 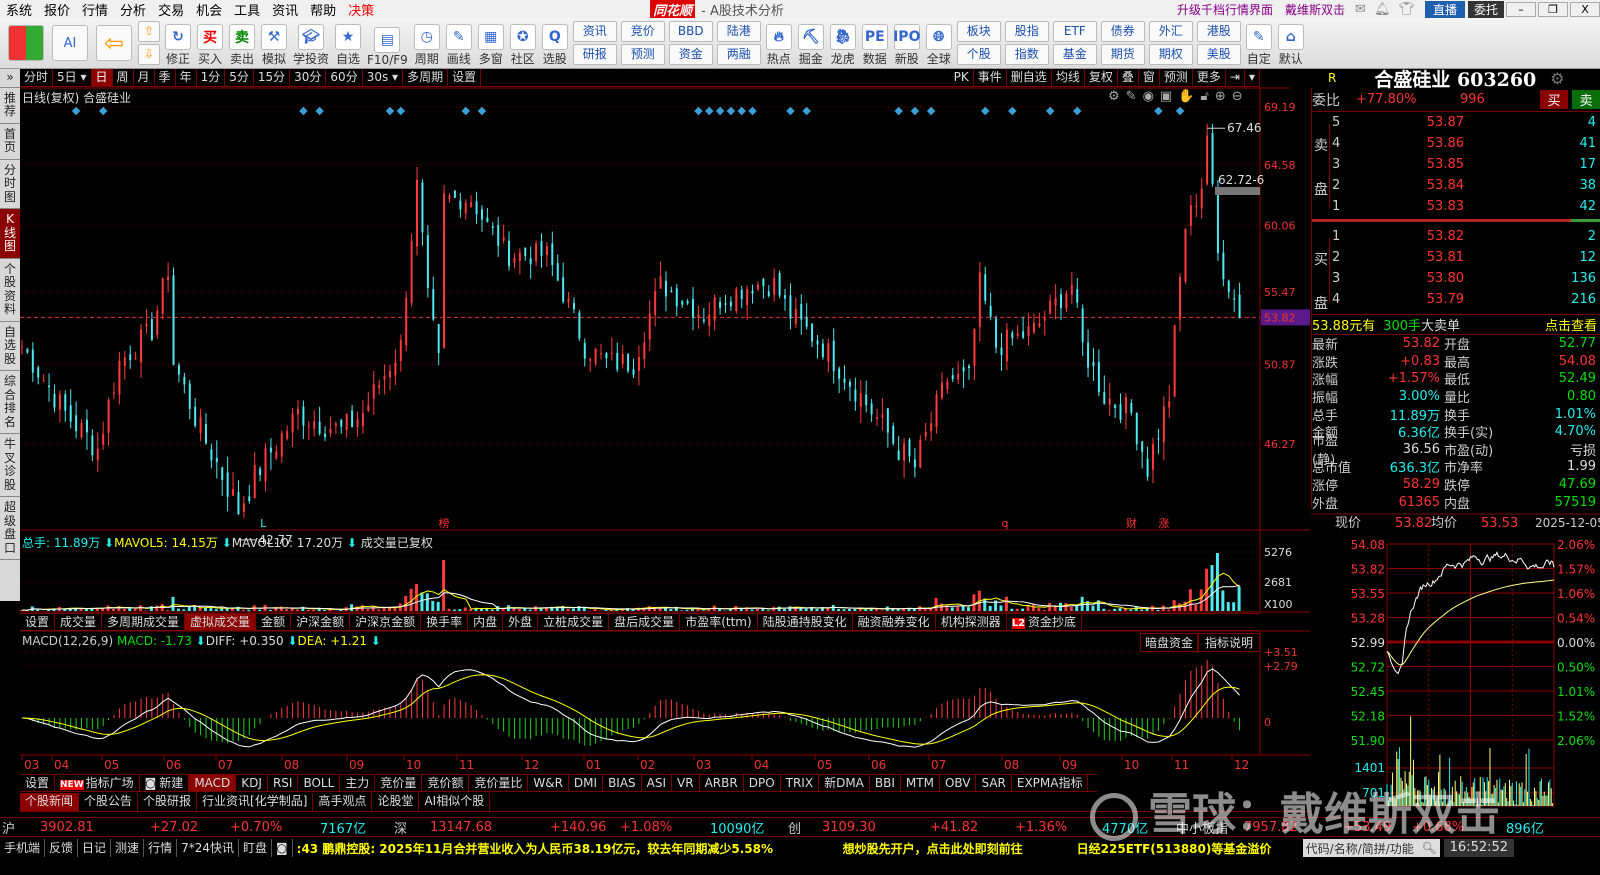 What do you see at coordinates (548, 783) in the screenshot?
I see `ind-tab-11: W&R` at bounding box center [548, 783].